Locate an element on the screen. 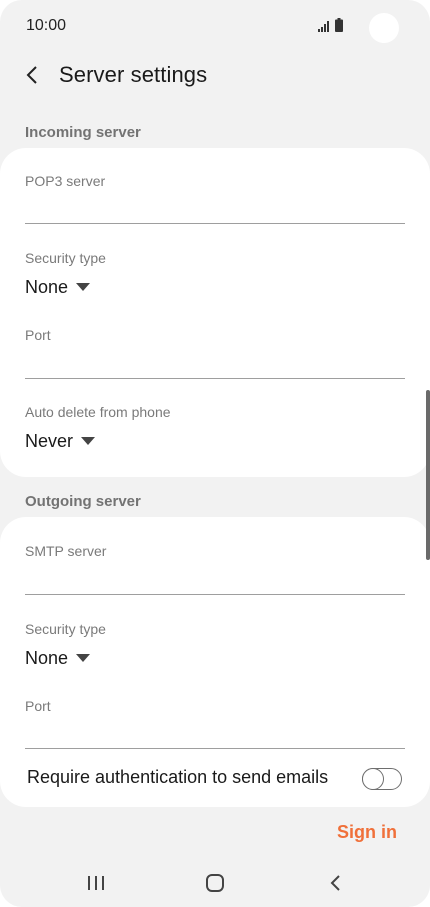 The height and width of the screenshot is (907, 430). front-camera is located at coordinates (384, 28).